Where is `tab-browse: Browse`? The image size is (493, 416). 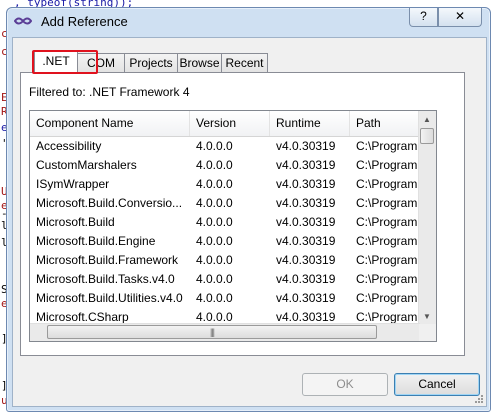 tab-browse: Browse is located at coordinates (199, 62).